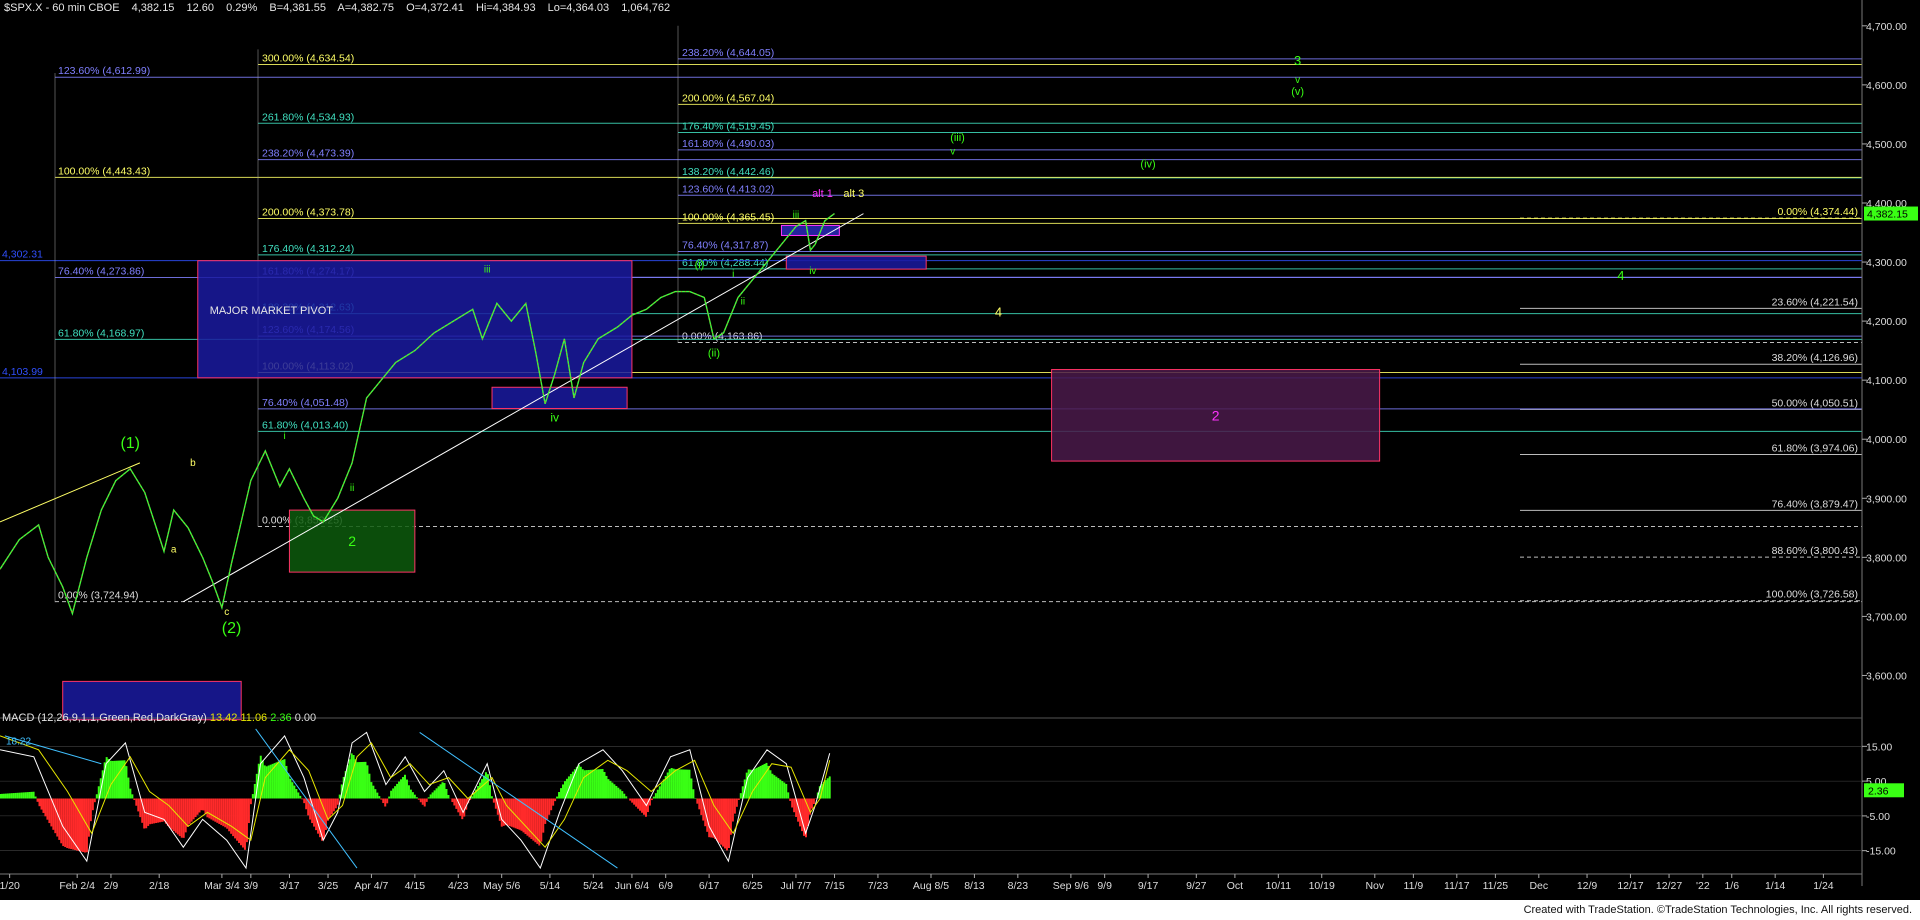 The image size is (1920, 920). What do you see at coordinates (1886, 86) in the screenshot?
I see `price-tick-label: 4,600.00` at bounding box center [1886, 86].